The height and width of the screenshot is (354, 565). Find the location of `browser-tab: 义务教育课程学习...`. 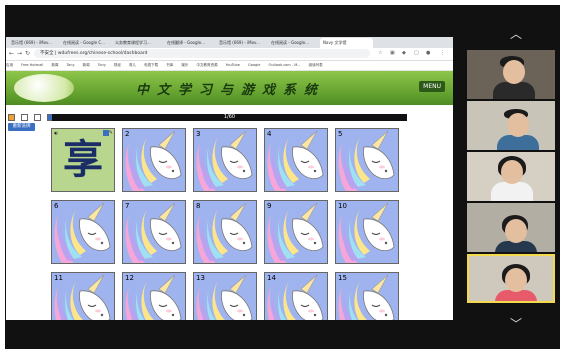

browser-tab: 义务教育课程学习... is located at coordinates (138, 43).